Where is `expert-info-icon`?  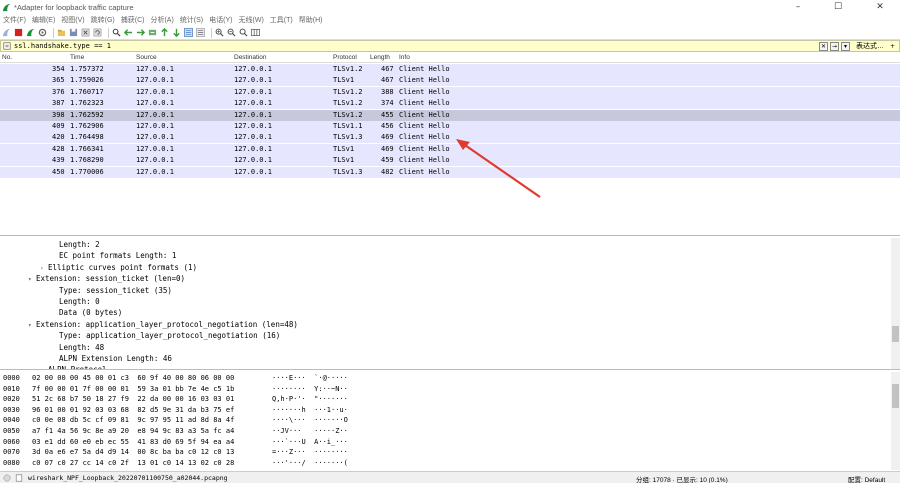 expert-info-icon is located at coordinates (7, 478).